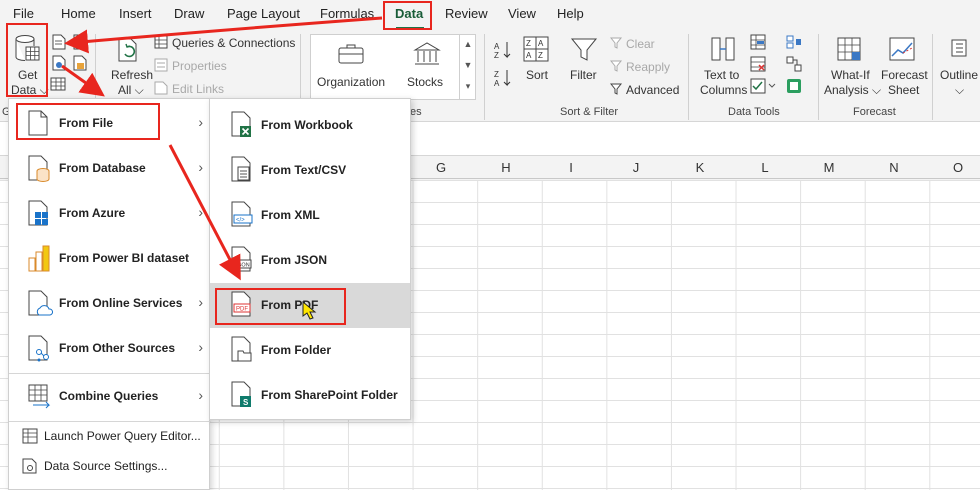  Describe the element at coordinates (223, 35) in the screenshot. I see `arrow-data-to-getdata` at that location.